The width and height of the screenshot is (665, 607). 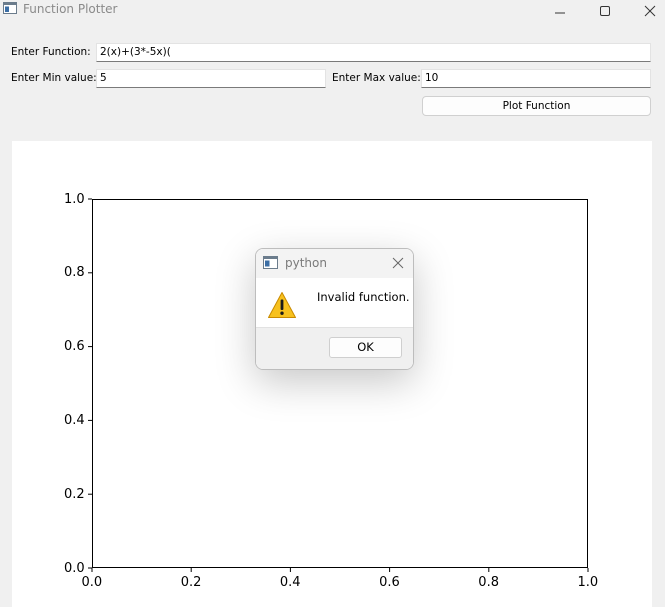 What do you see at coordinates (74, 199) in the screenshot?
I see `y-tick-label: 1.0` at bounding box center [74, 199].